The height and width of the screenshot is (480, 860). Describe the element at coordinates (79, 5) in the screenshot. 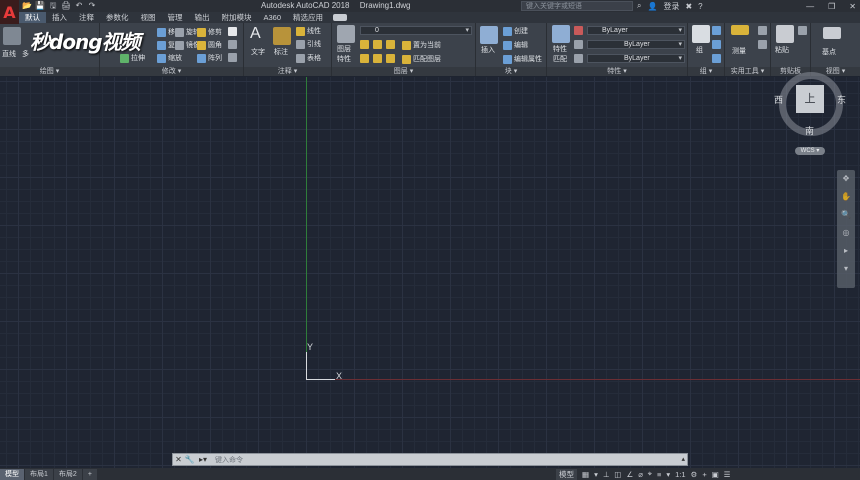

I see `undo-icon: ↶` at that location.